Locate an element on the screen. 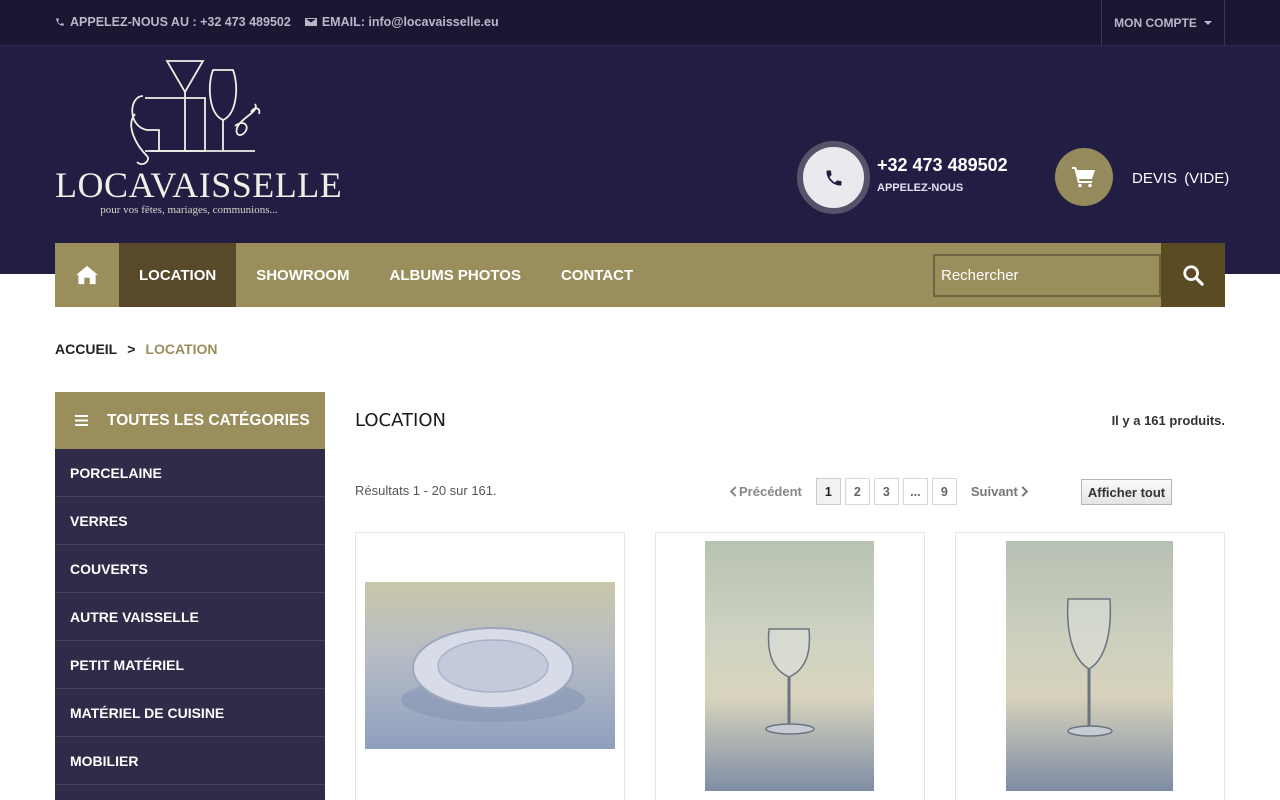  home-button is located at coordinates (87, 275).